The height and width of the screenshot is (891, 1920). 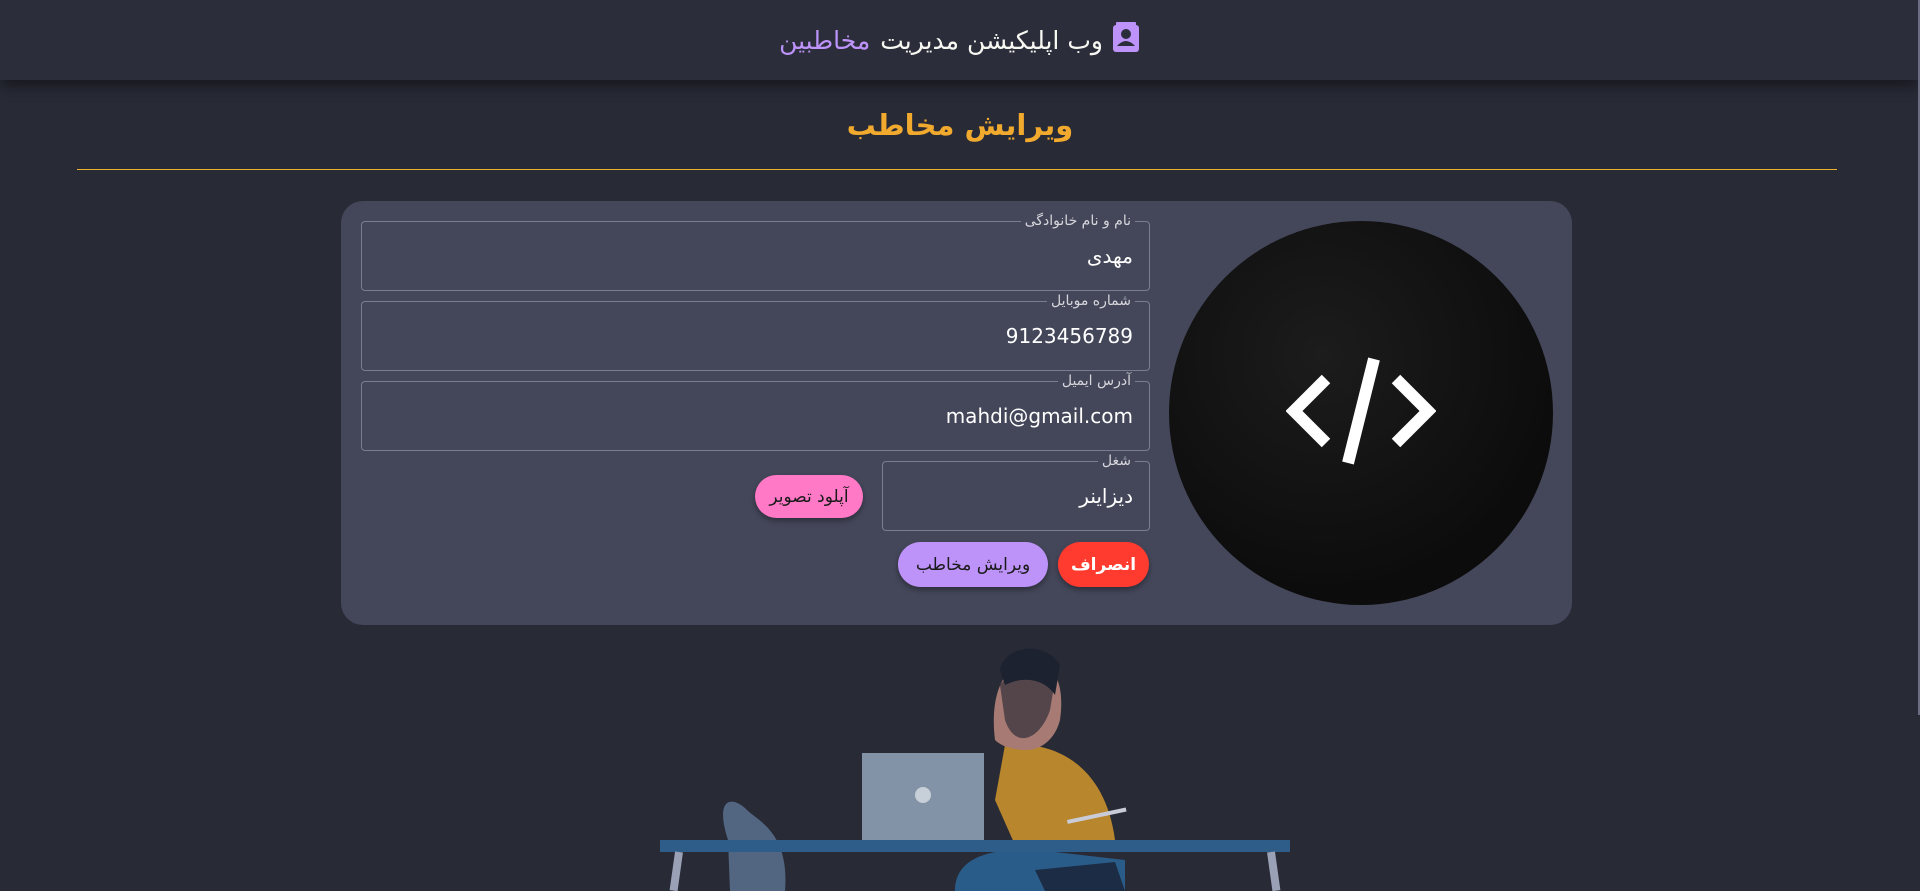 What do you see at coordinates (1069, 336) in the screenshot?
I see `mobile-value: 9123456789` at bounding box center [1069, 336].